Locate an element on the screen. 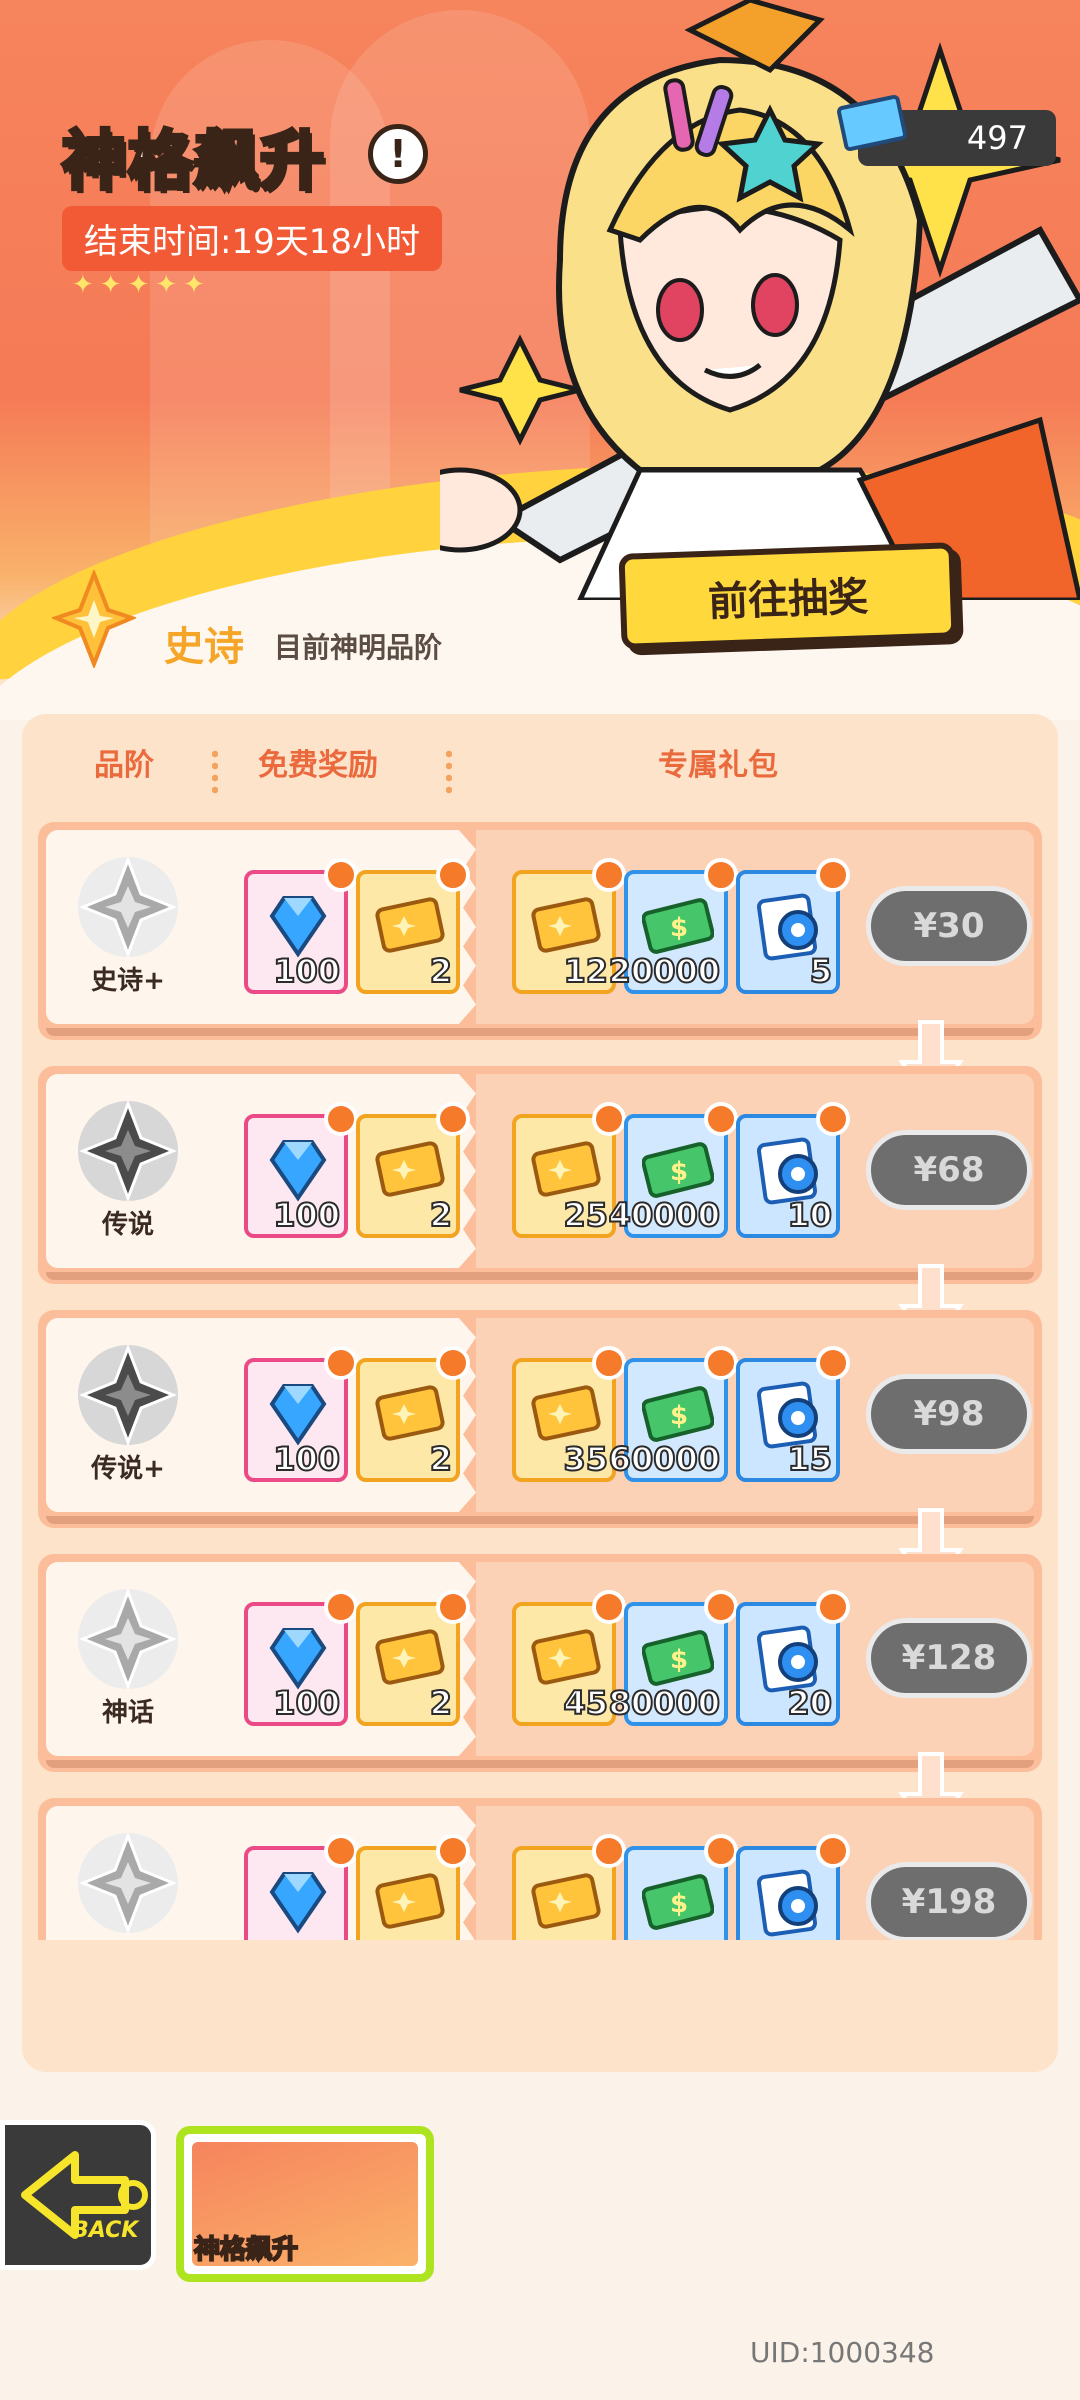 This screenshot has height=2400, width=1080. pack-reward-cash: $ 20000 is located at coordinates (673, 926).